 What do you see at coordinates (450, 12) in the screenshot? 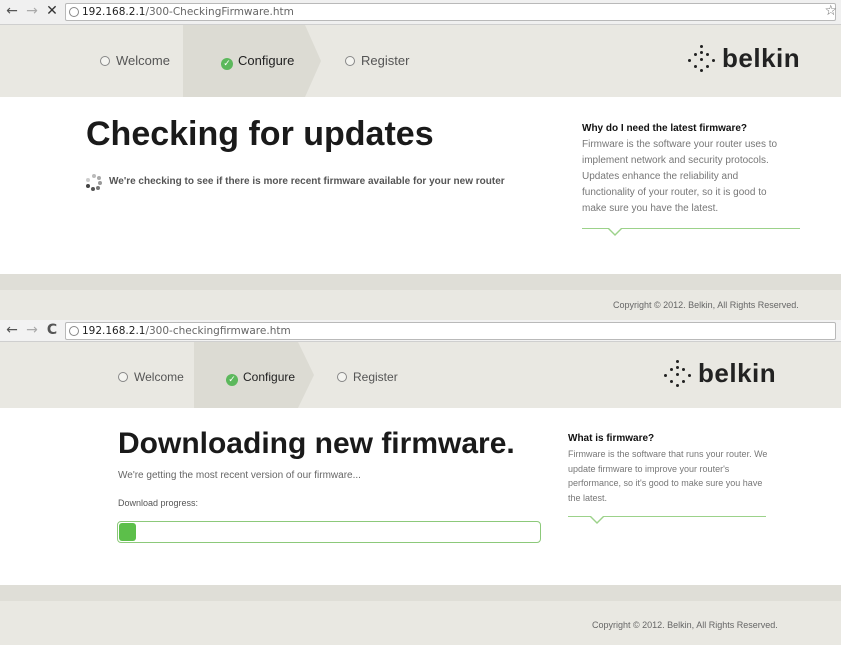
I see `address-bar: 192.168.2.1/300-CheckingFirmware.htm` at bounding box center [450, 12].